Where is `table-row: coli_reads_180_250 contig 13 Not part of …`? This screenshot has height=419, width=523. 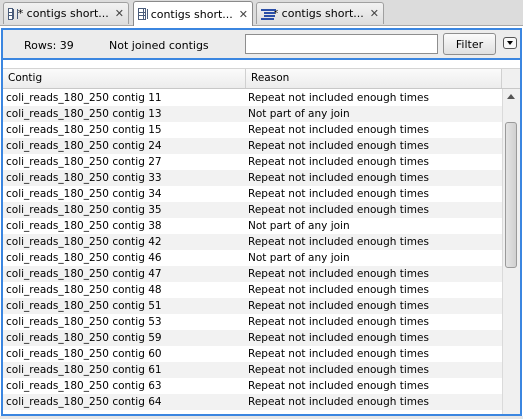
table-row: coli_reads_180_250 contig 13 Not part of … is located at coordinates (252, 114).